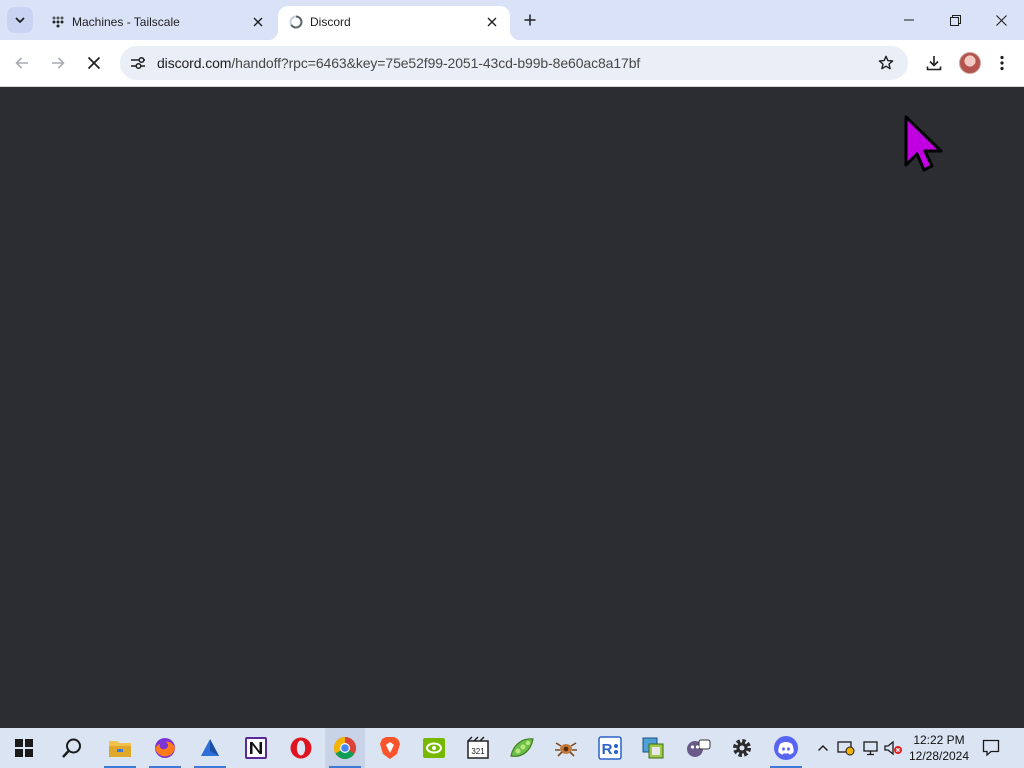 The width and height of the screenshot is (1024, 768). I want to click on tab-discord: Discord, so click(394, 23).